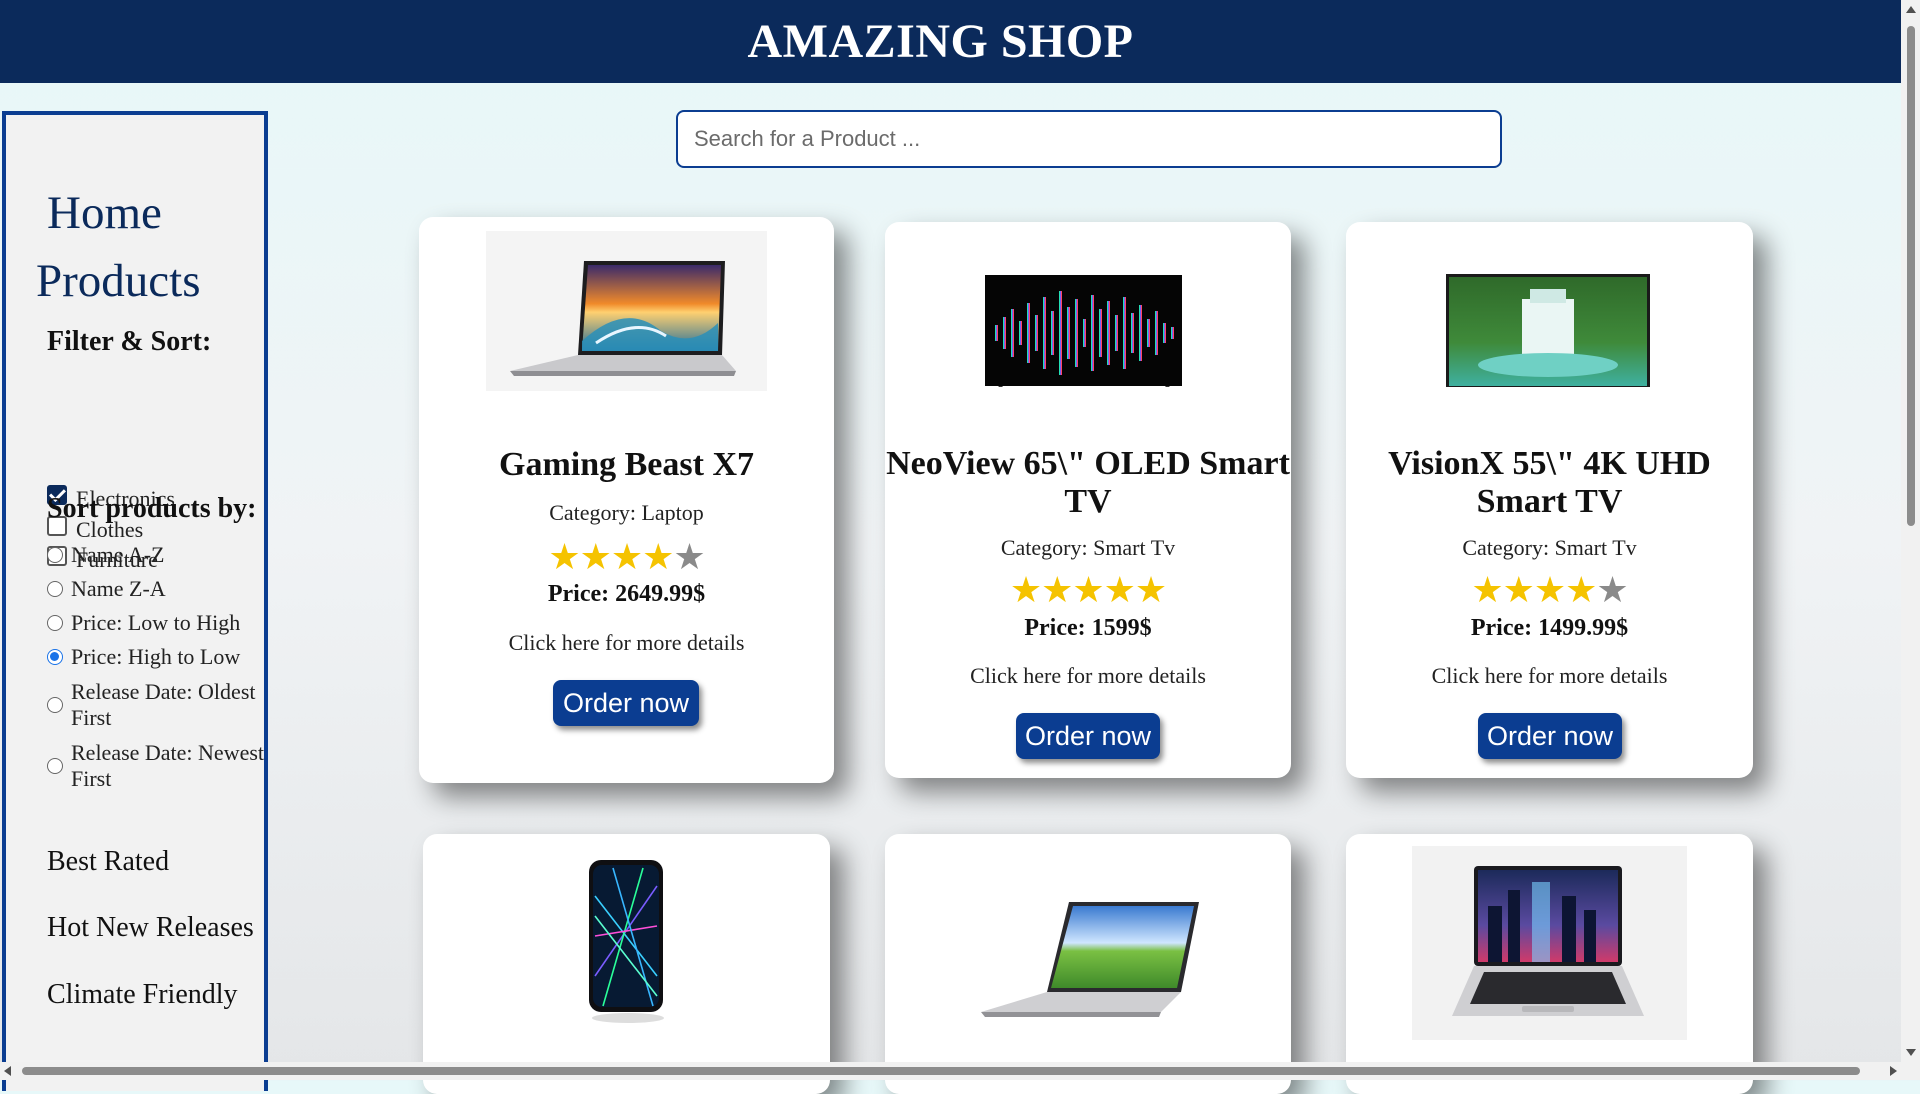 Image resolution: width=1920 pixels, height=1094 pixels. I want to click on best-rated-link: Best Rated, so click(108, 862).